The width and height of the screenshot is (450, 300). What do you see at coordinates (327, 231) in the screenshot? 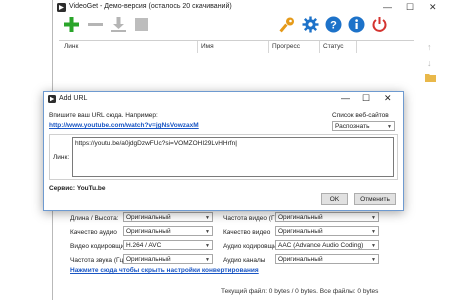
I see `video-quality-select: Оригинальный ▼` at bounding box center [327, 231].